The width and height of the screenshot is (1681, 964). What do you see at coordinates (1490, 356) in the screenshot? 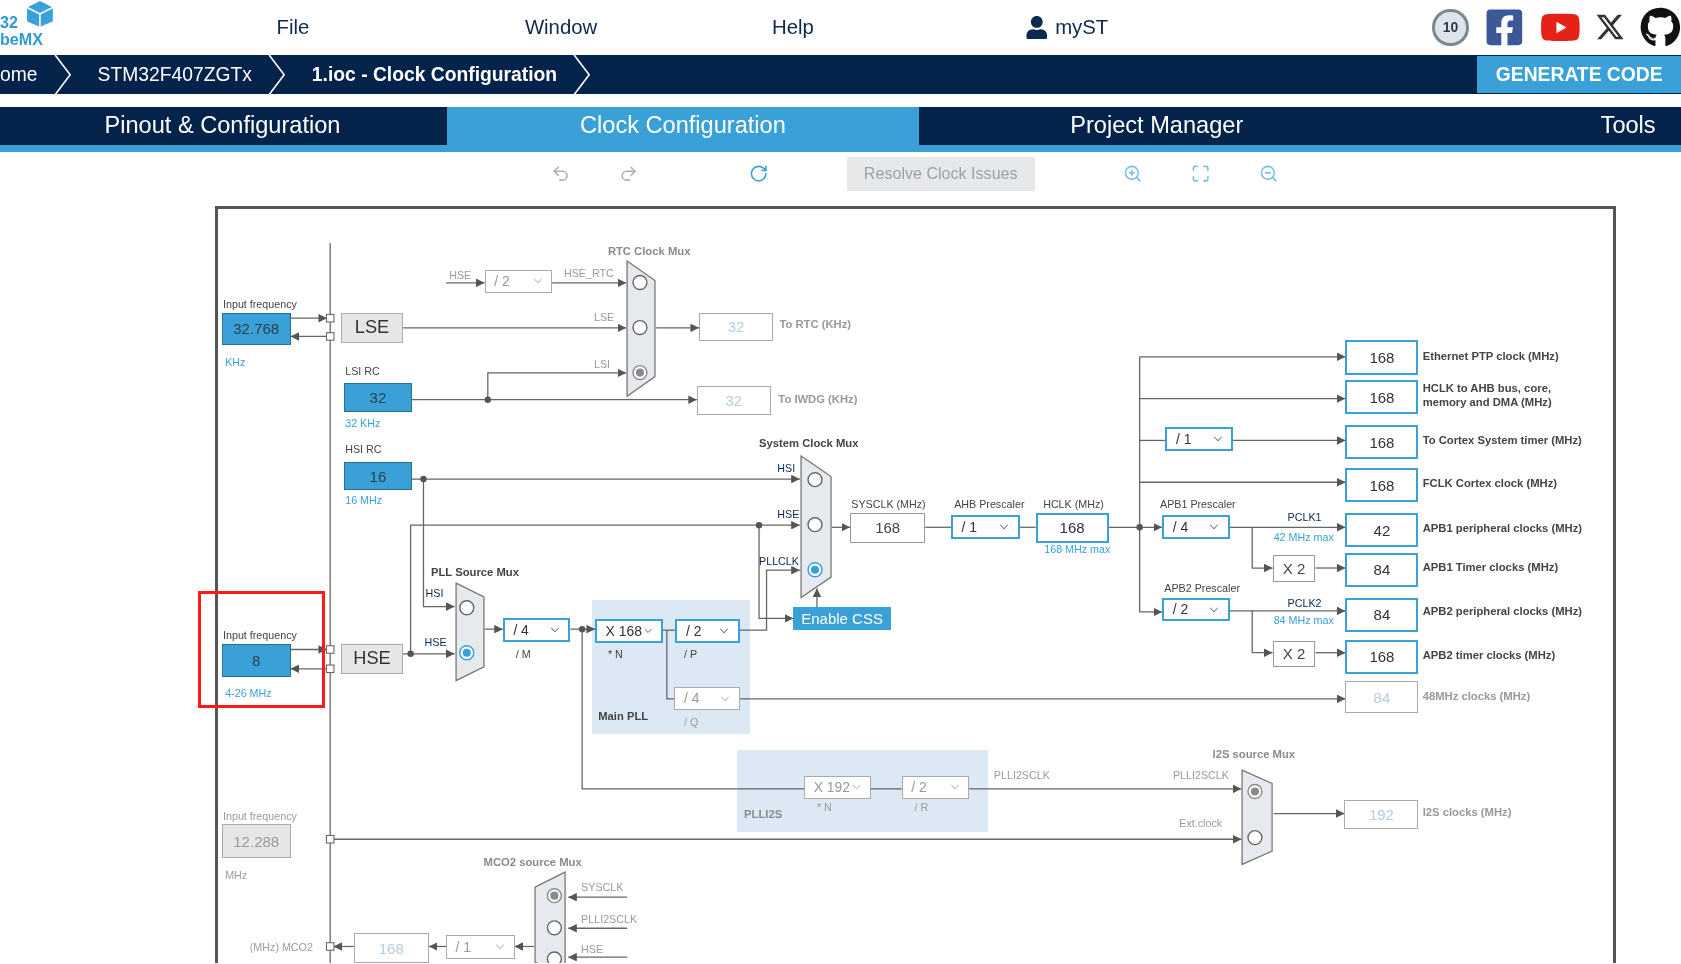
I see `output-label: Ethernet PTP clock (MHz)` at bounding box center [1490, 356].